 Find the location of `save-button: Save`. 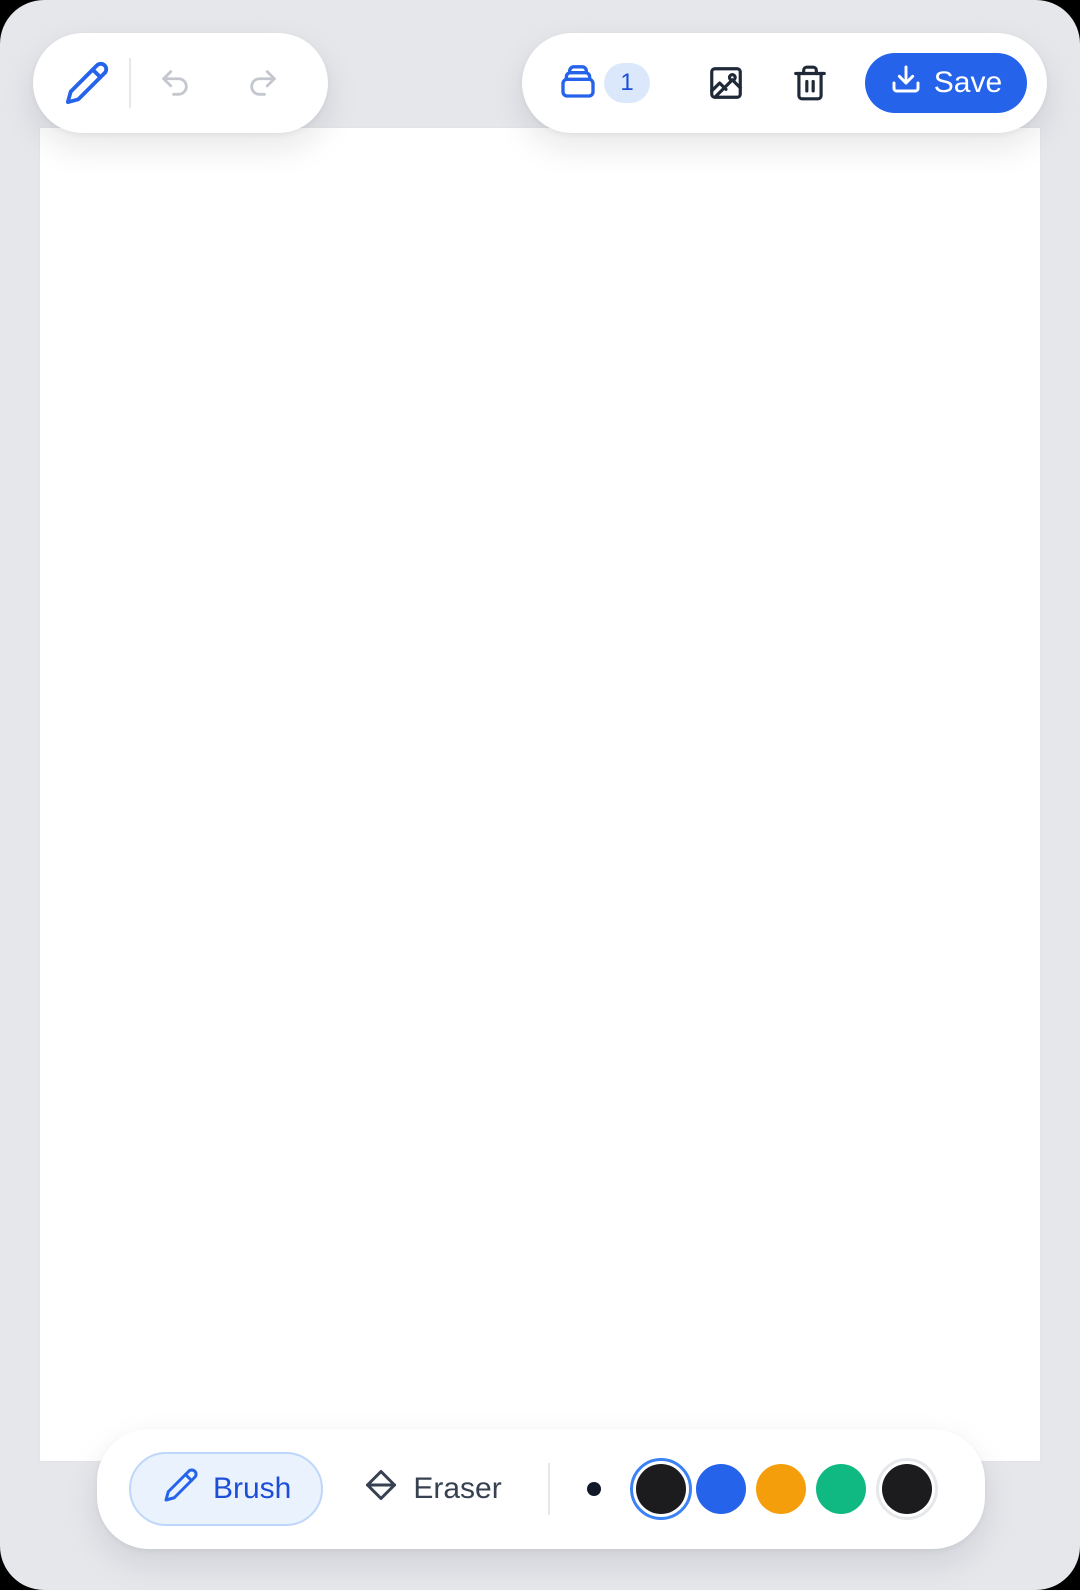

save-button: Save is located at coordinates (946, 83).